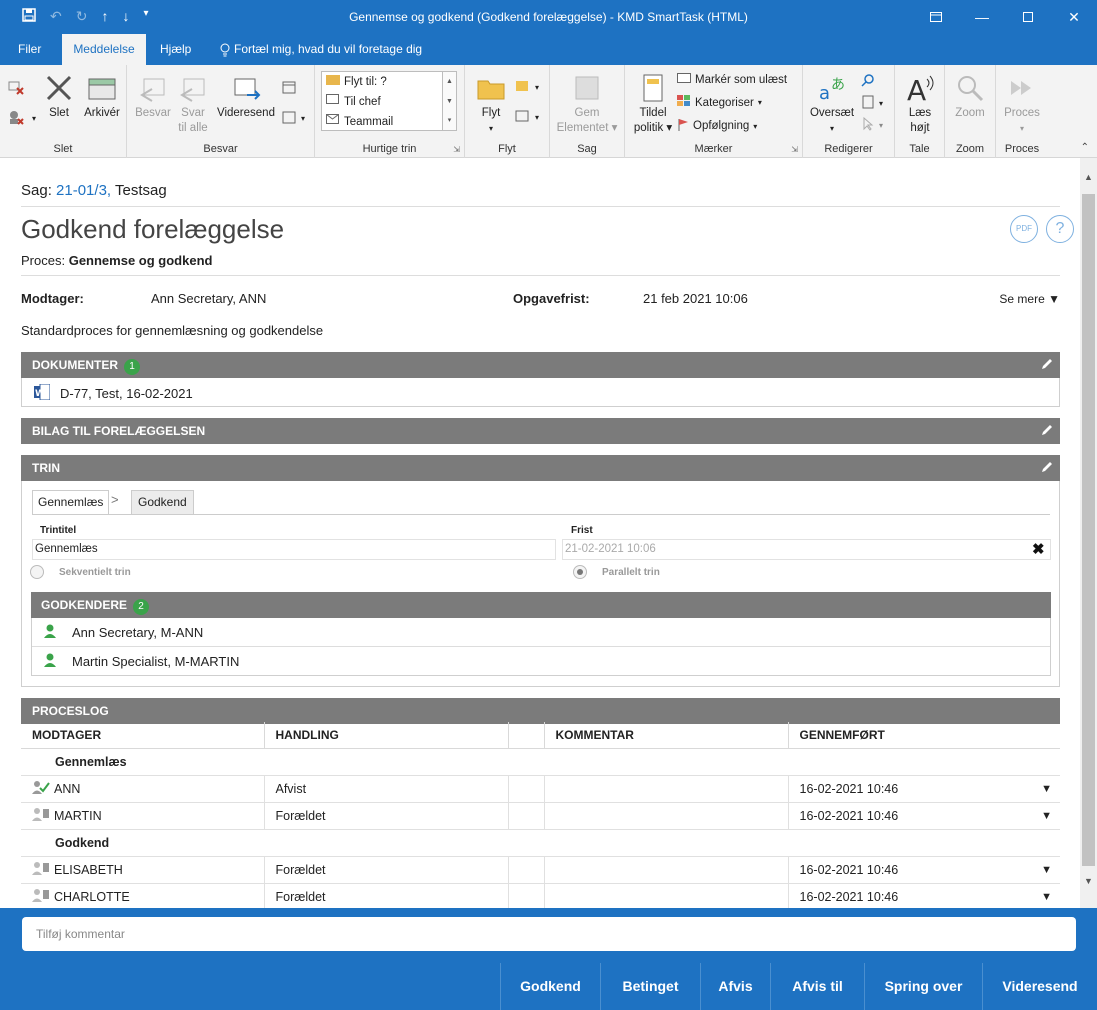 Image resolution: width=1097 pixels, height=1010 pixels. I want to click on scrollbar-thumb, so click(1088, 530).